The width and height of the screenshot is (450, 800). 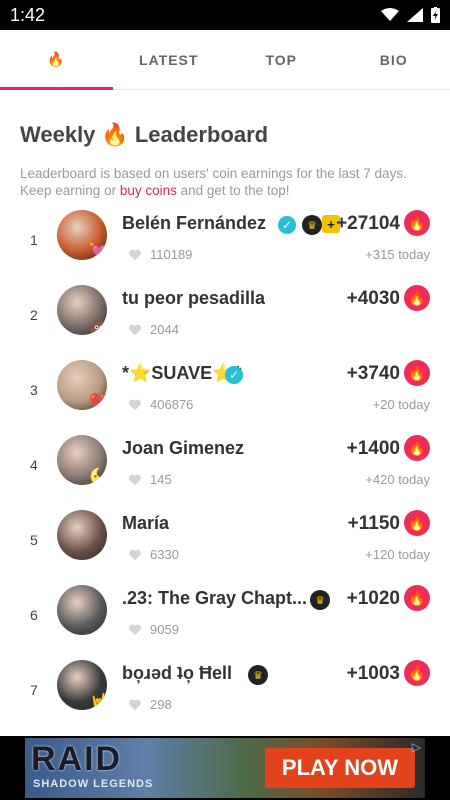 I want to click on rank-number: 5, so click(x=34, y=540).